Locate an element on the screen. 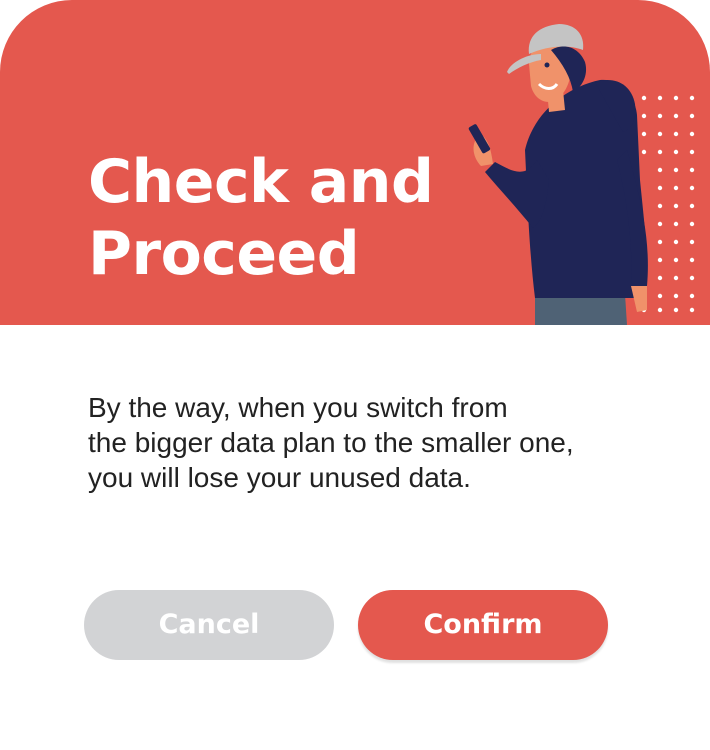  person-with-phone-illustration is located at coordinates (581, 174).